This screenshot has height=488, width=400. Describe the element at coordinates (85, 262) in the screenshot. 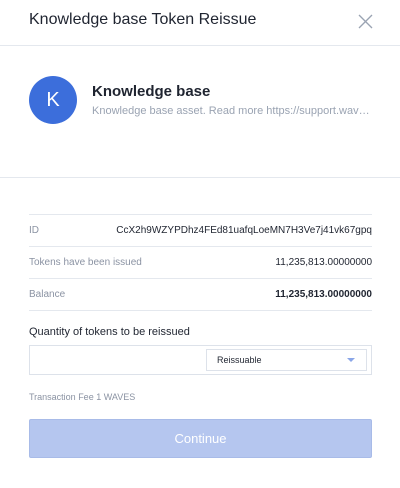

I see `info-label: Tokens have been issued` at that location.